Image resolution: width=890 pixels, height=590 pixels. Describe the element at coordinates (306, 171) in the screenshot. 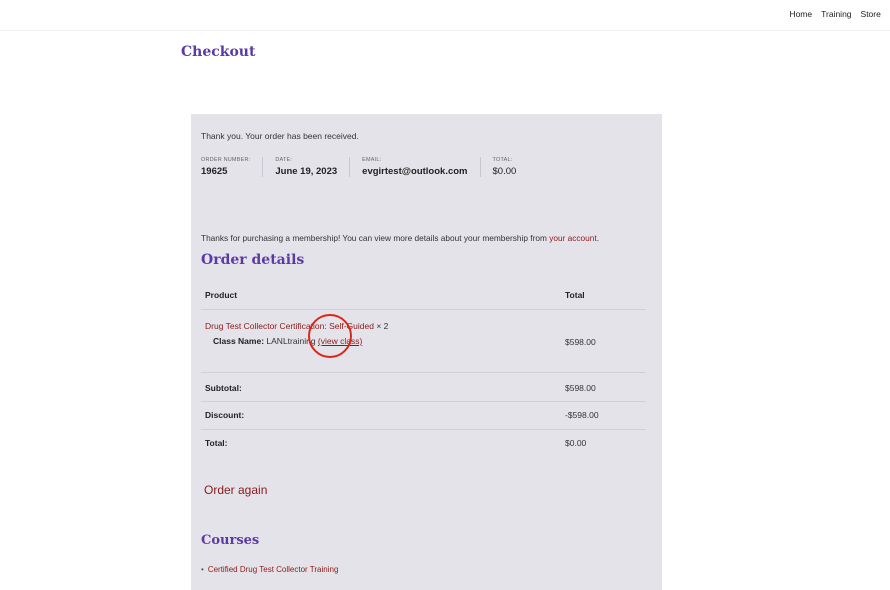

I see `overview-value: June 19, 2023` at that location.